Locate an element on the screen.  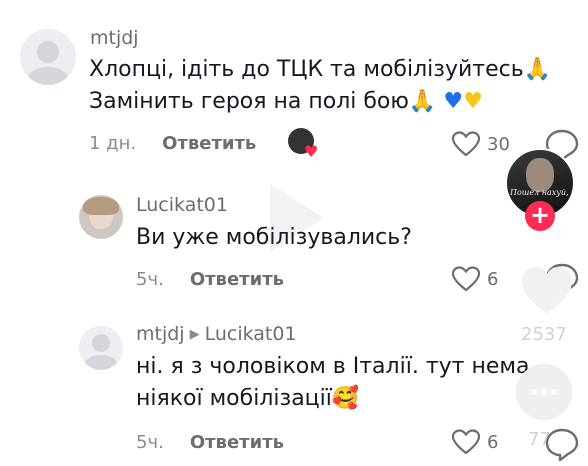
reply-to-user: Lucikat01 is located at coordinates (251, 334).